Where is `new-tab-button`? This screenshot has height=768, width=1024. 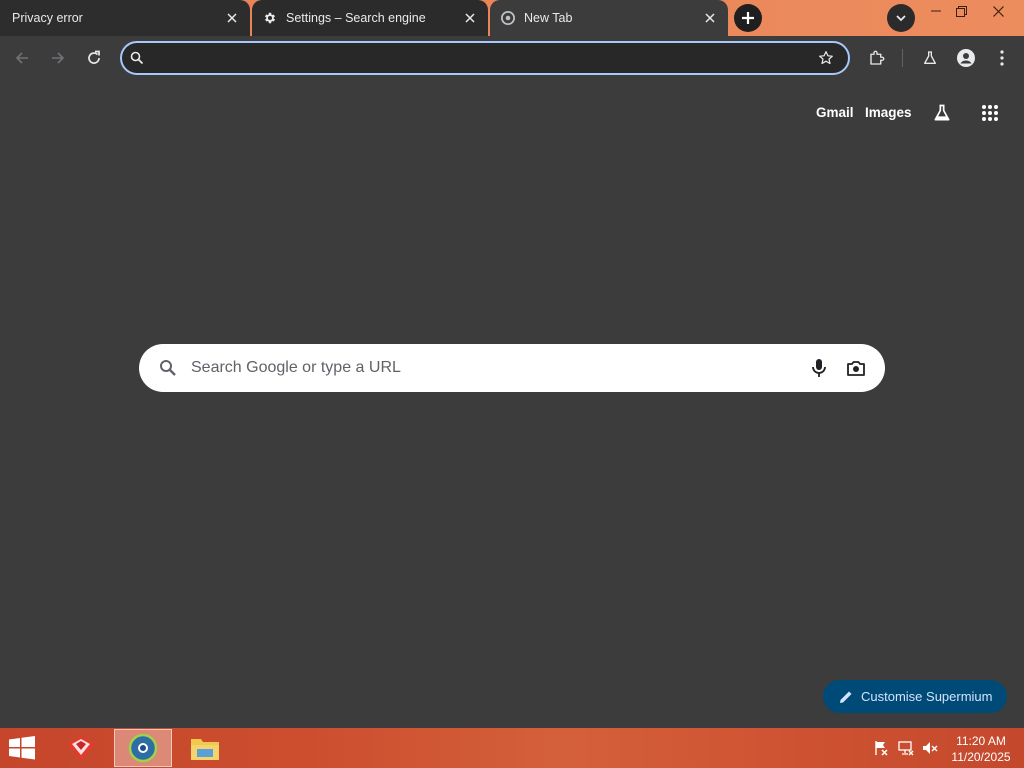 new-tab-button is located at coordinates (748, 18).